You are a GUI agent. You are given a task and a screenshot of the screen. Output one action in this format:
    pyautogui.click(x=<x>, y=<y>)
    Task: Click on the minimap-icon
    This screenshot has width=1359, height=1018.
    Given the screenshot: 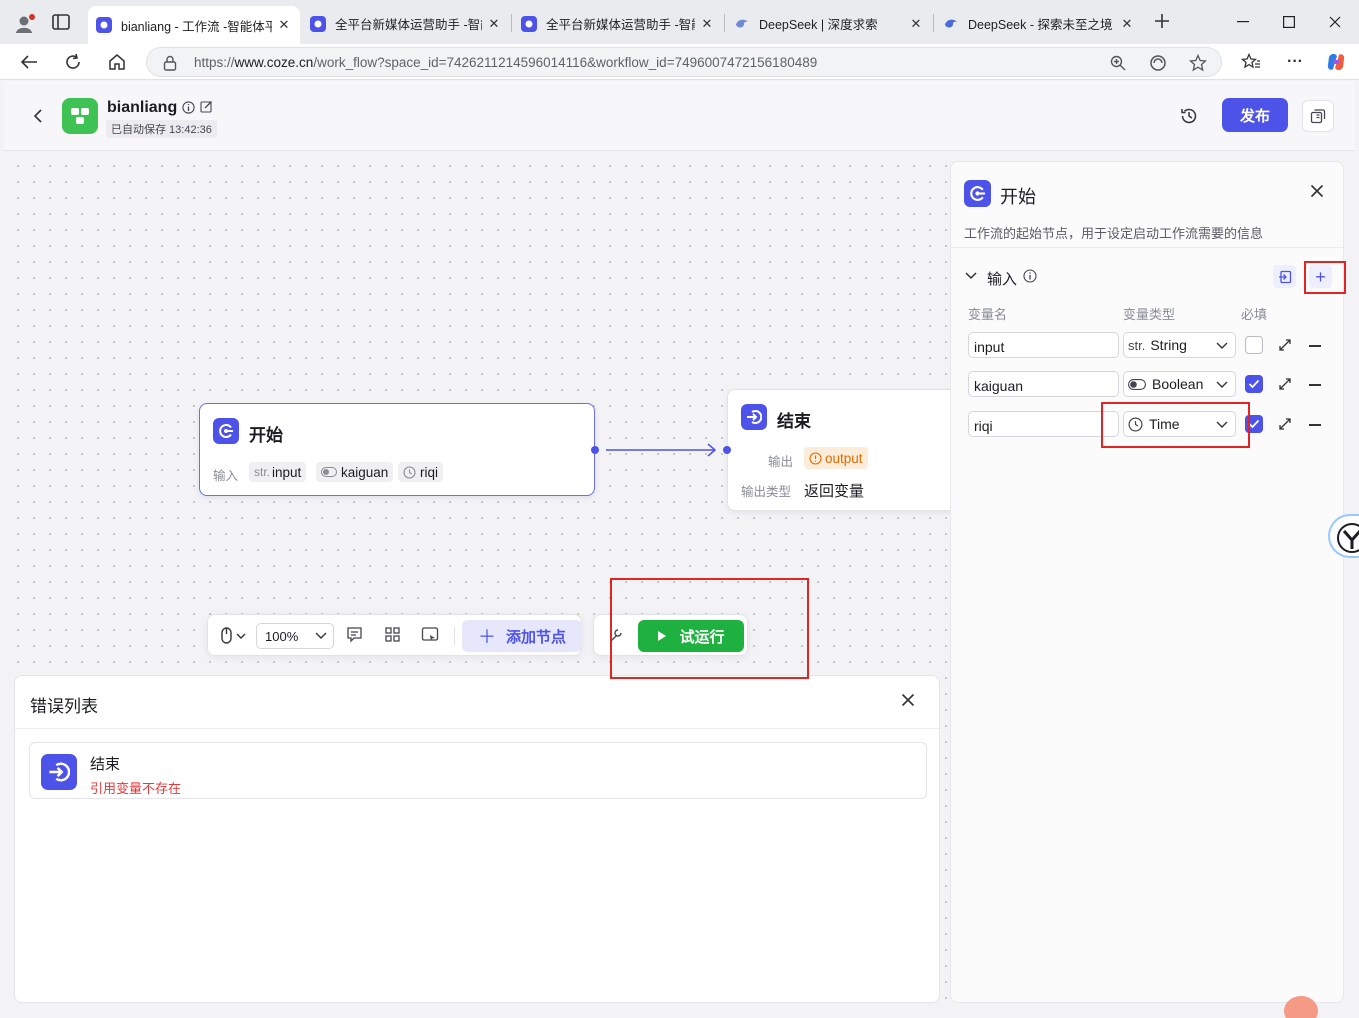 What is the action you would take?
    pyautogui.click(x=430, y=634)
    